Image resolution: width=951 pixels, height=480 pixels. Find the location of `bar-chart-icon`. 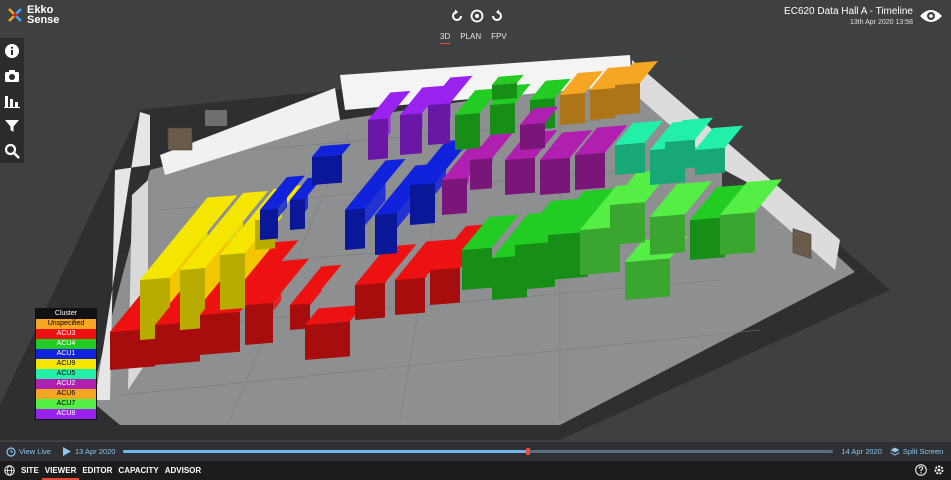

bar-chart-icon is located at coordinates (12, 101).